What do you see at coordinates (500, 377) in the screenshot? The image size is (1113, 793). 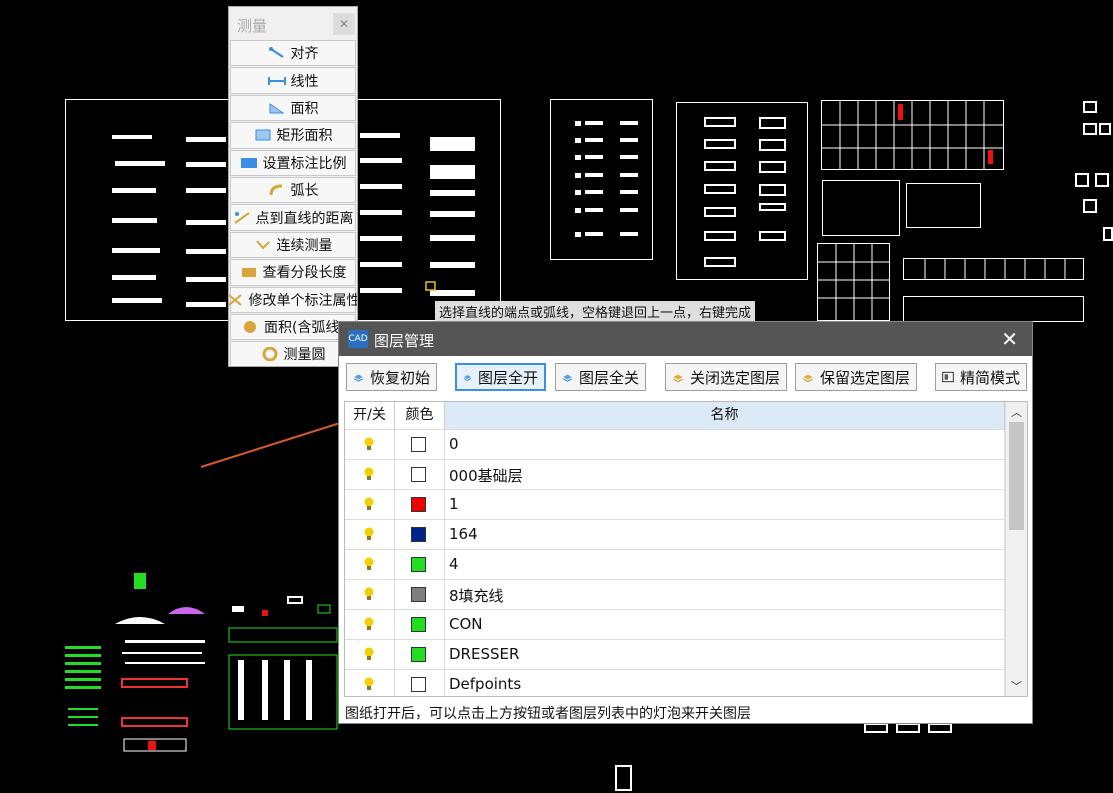 I see `all-layers-on-button: 图层全开` at bounding box center [500, 377].